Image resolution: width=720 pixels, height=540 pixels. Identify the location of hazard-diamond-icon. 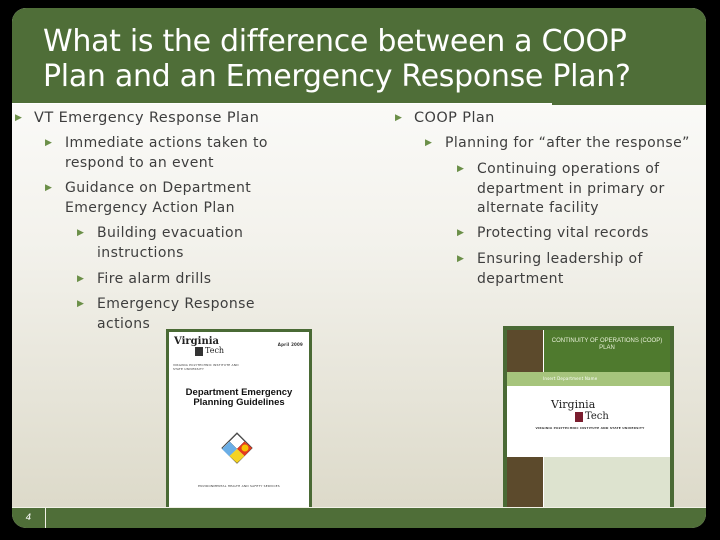
(237, 448).